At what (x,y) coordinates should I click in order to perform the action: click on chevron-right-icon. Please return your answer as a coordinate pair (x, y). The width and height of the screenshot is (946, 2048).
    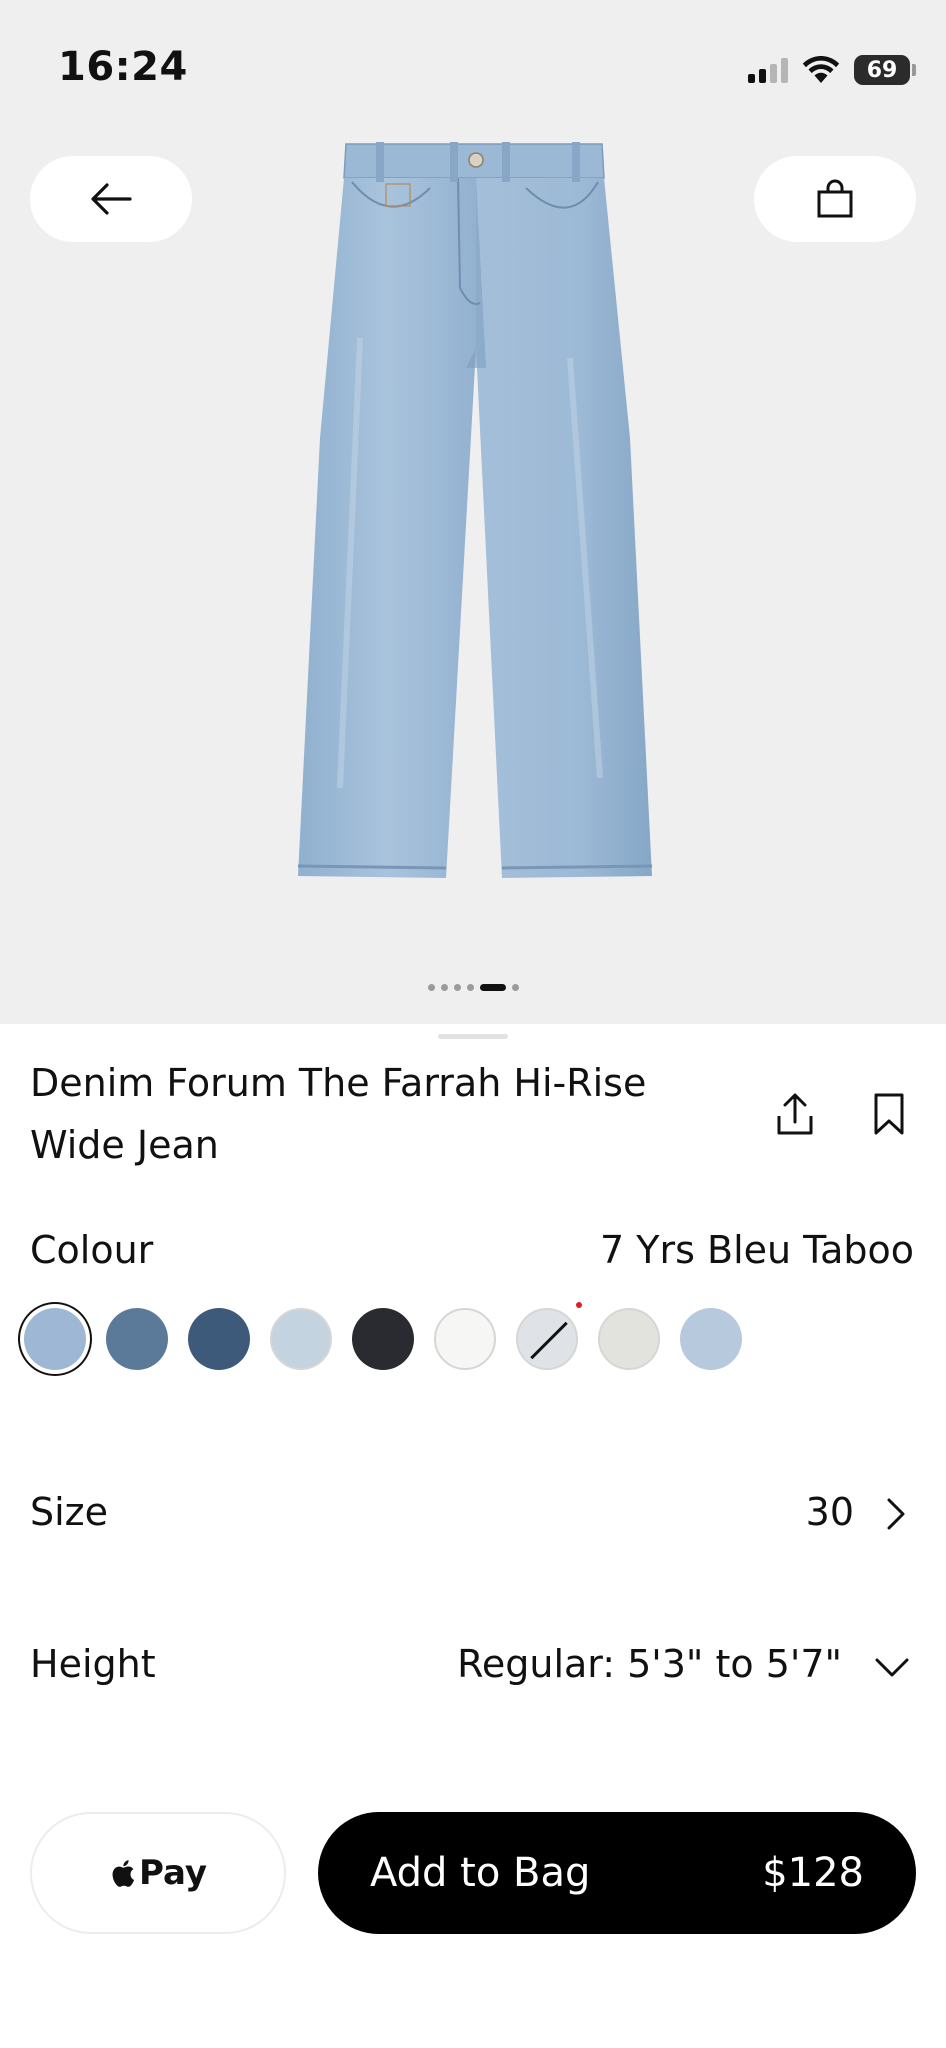
    Looking at the image, I should click on (896, 1514).